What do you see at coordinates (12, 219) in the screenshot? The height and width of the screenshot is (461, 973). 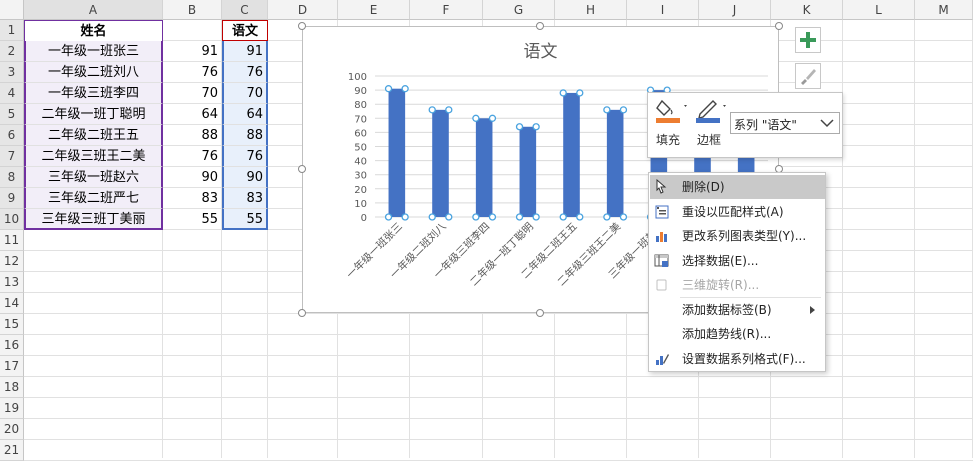 I see `row-header-10: 10` at bounding box center [12, 219].